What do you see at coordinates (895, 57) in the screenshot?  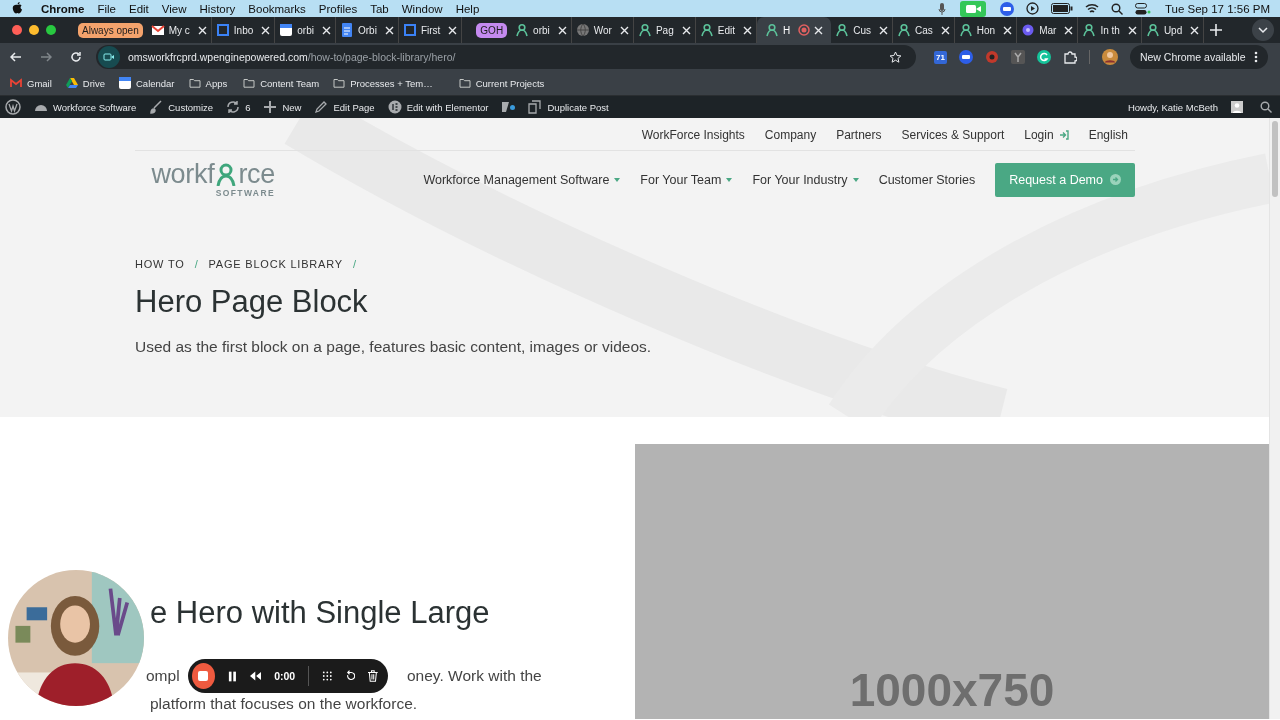 I see `star-icon` at bounding box center [895, 57].